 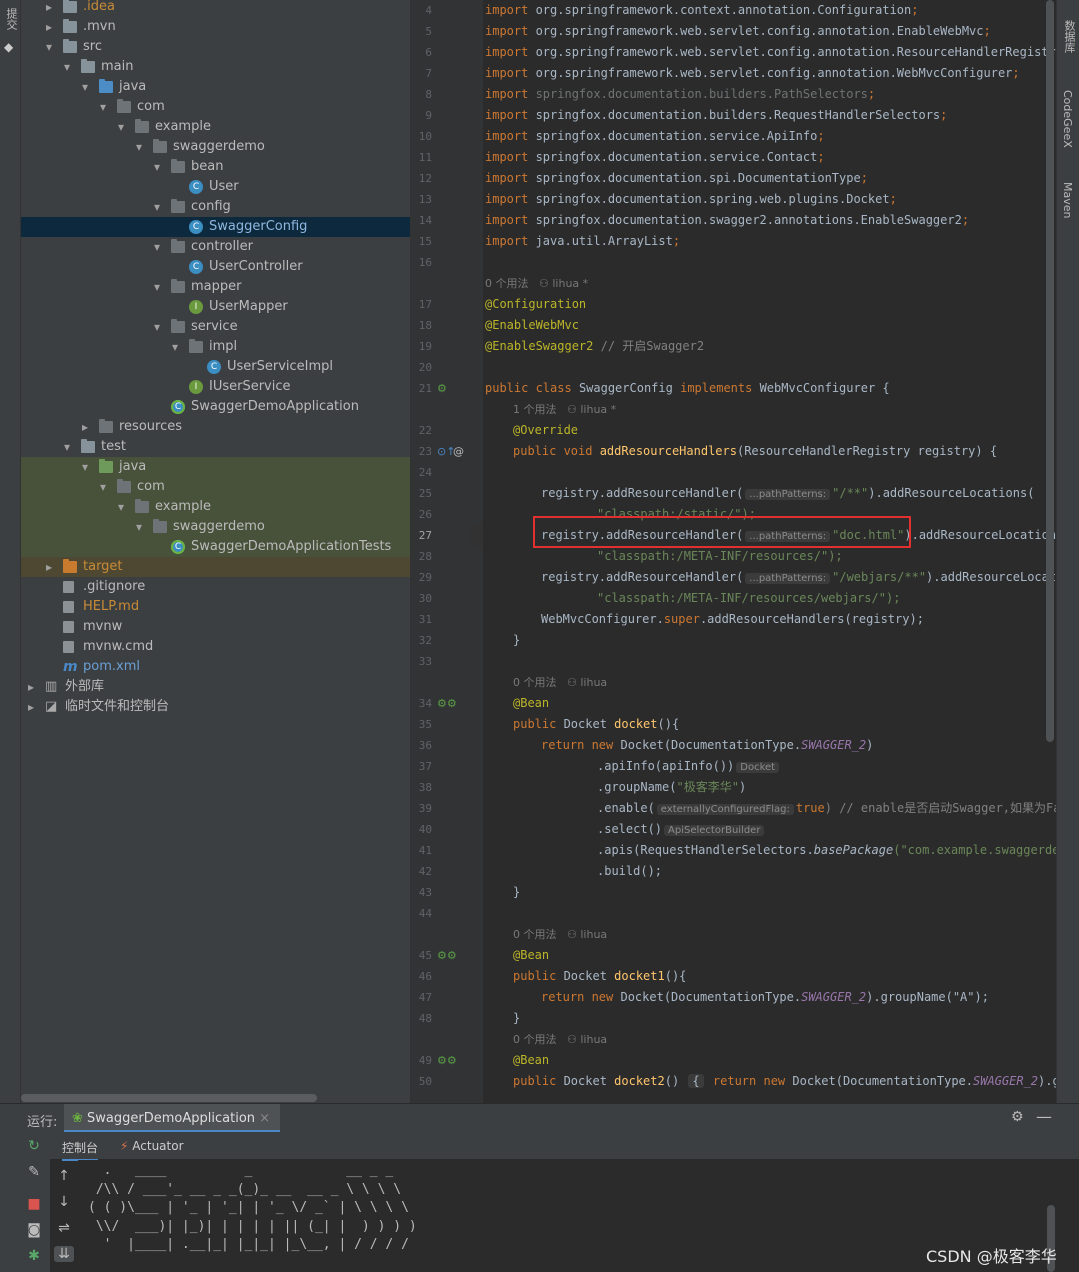 I want to click on tree-item: I IUserService, so click(x=215, y=387).